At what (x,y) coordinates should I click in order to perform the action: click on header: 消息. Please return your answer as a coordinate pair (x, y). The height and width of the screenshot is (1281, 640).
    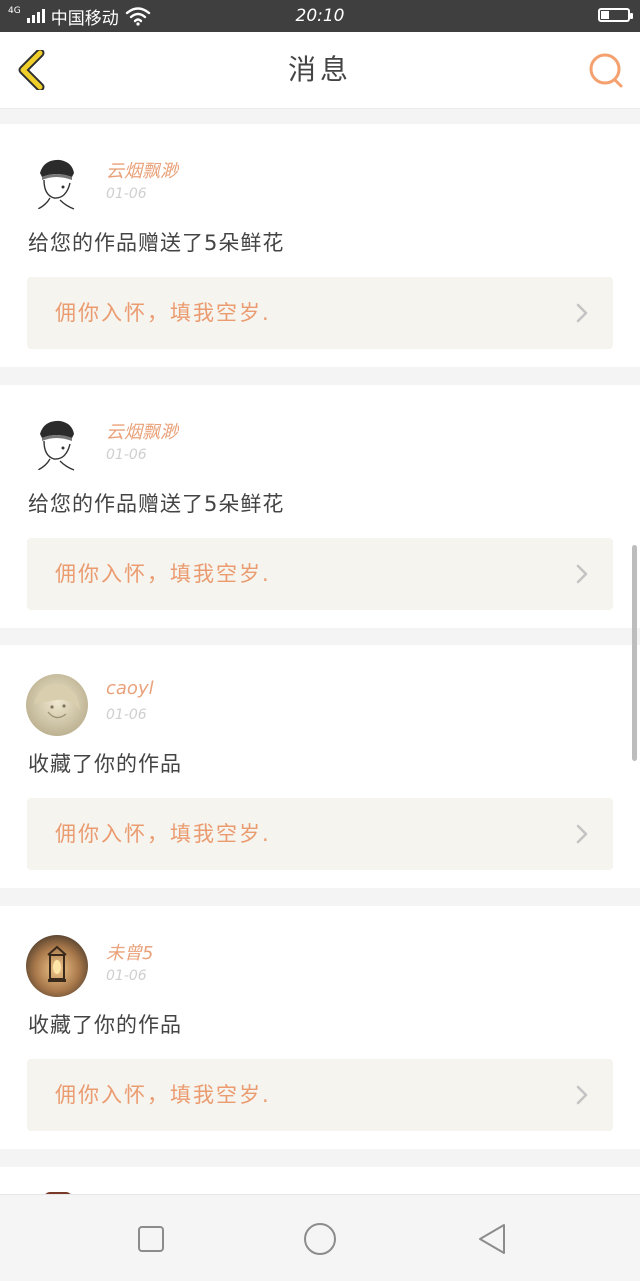
    Looking at the image, I should click on (320, 70).